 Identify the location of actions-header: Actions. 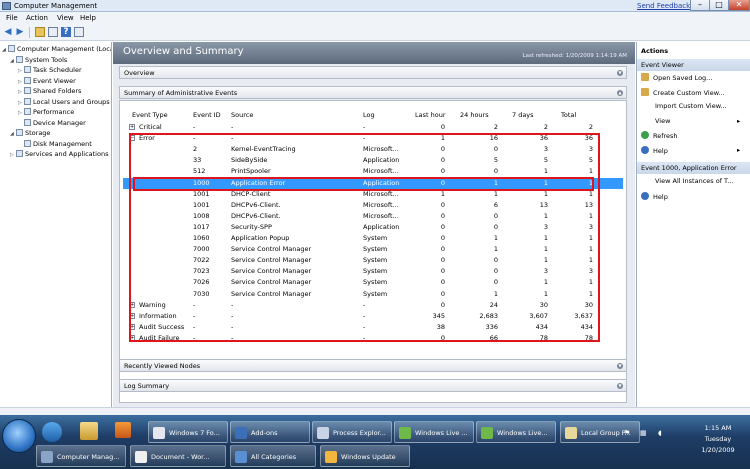
(693, 51).